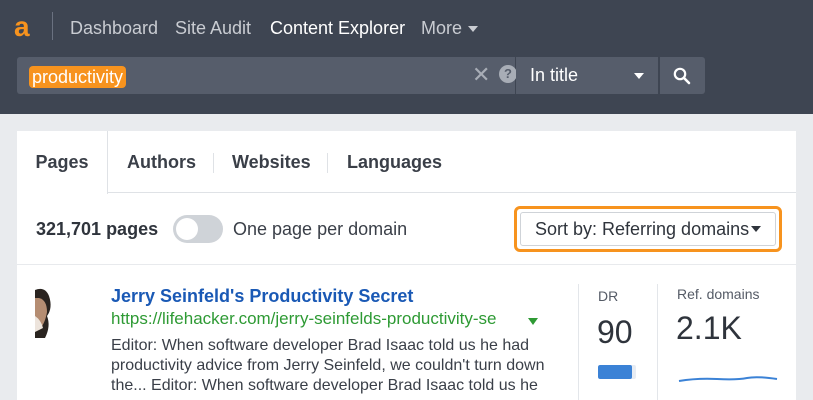 The image size is (813, 400). What do you see at coordinates (262, 296) in the screenshot?
I see `result-title-link: Jerry Seinfeld's Productivity Secret` at bounding box center [262, 296].